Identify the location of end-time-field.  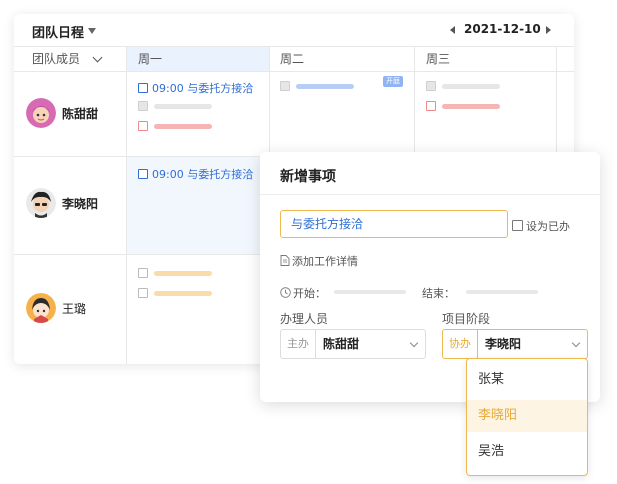
(502, 292).